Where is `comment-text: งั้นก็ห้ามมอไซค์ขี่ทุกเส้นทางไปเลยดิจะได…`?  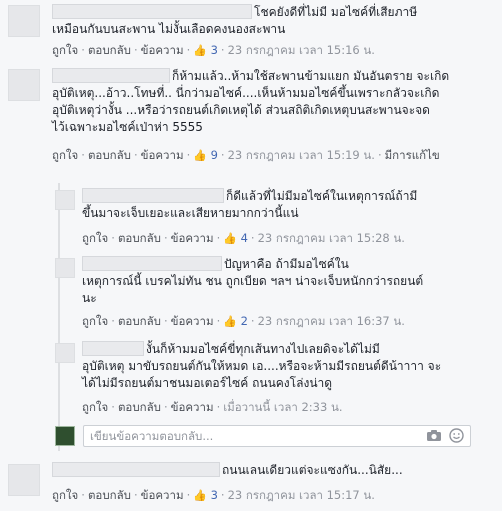 comment-text: งั้นก็ห้ามมอไซค์ขี่ทุกเส้นทางไปเลยดิจะได… is located at coordinates (262, 365).